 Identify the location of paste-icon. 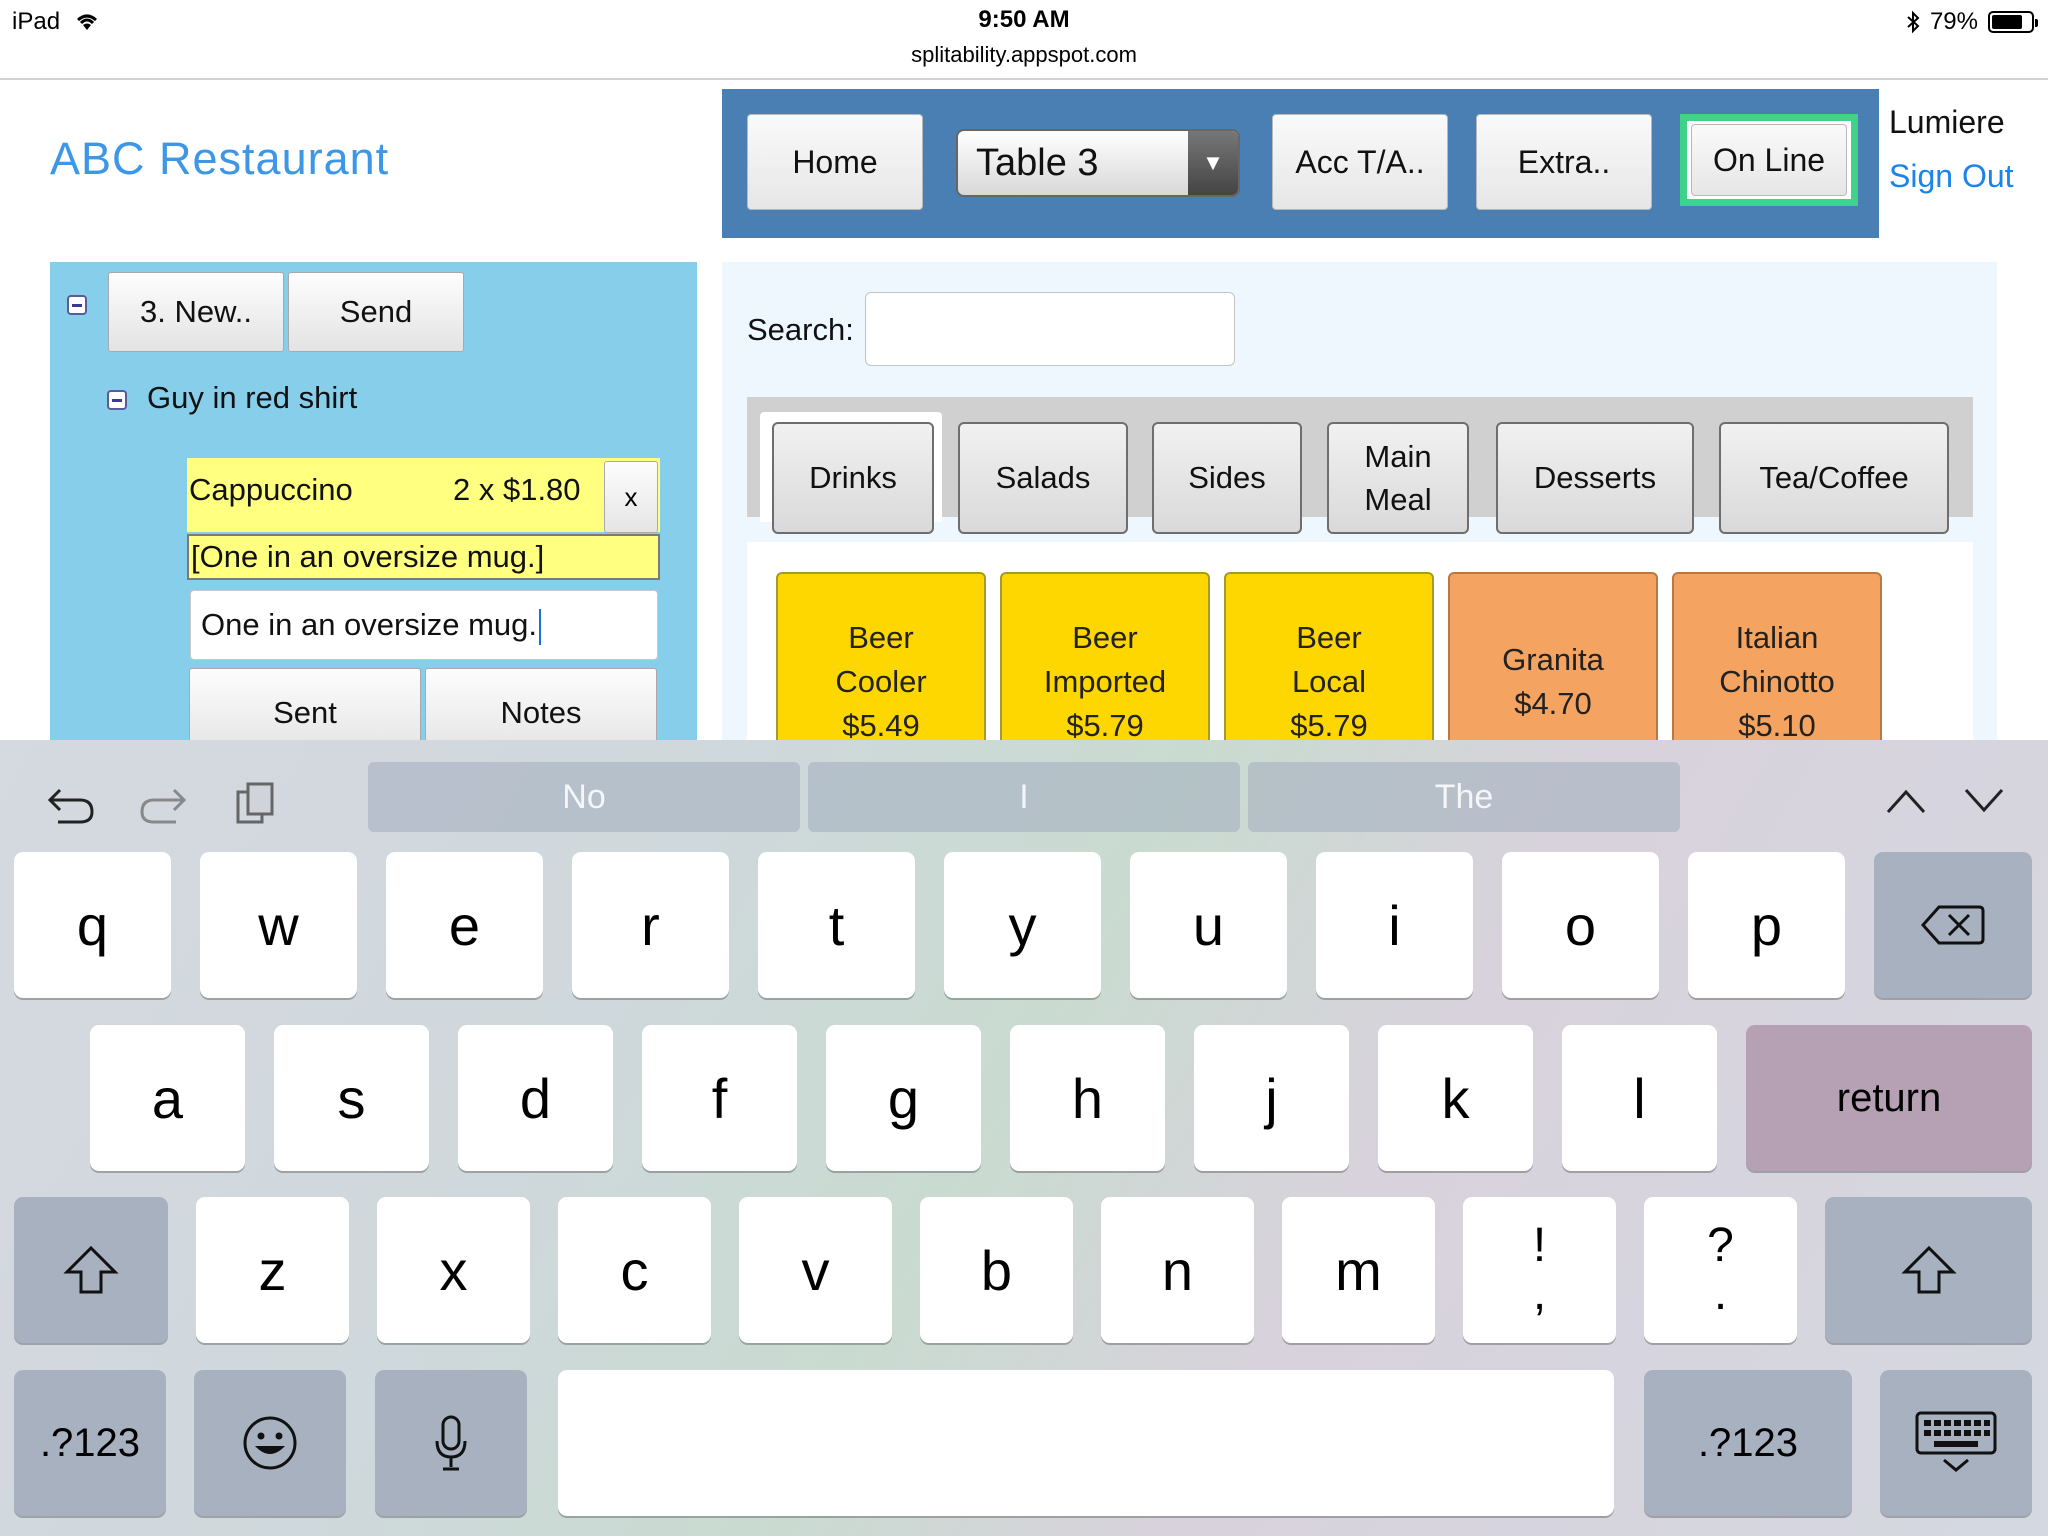
(256, 803).